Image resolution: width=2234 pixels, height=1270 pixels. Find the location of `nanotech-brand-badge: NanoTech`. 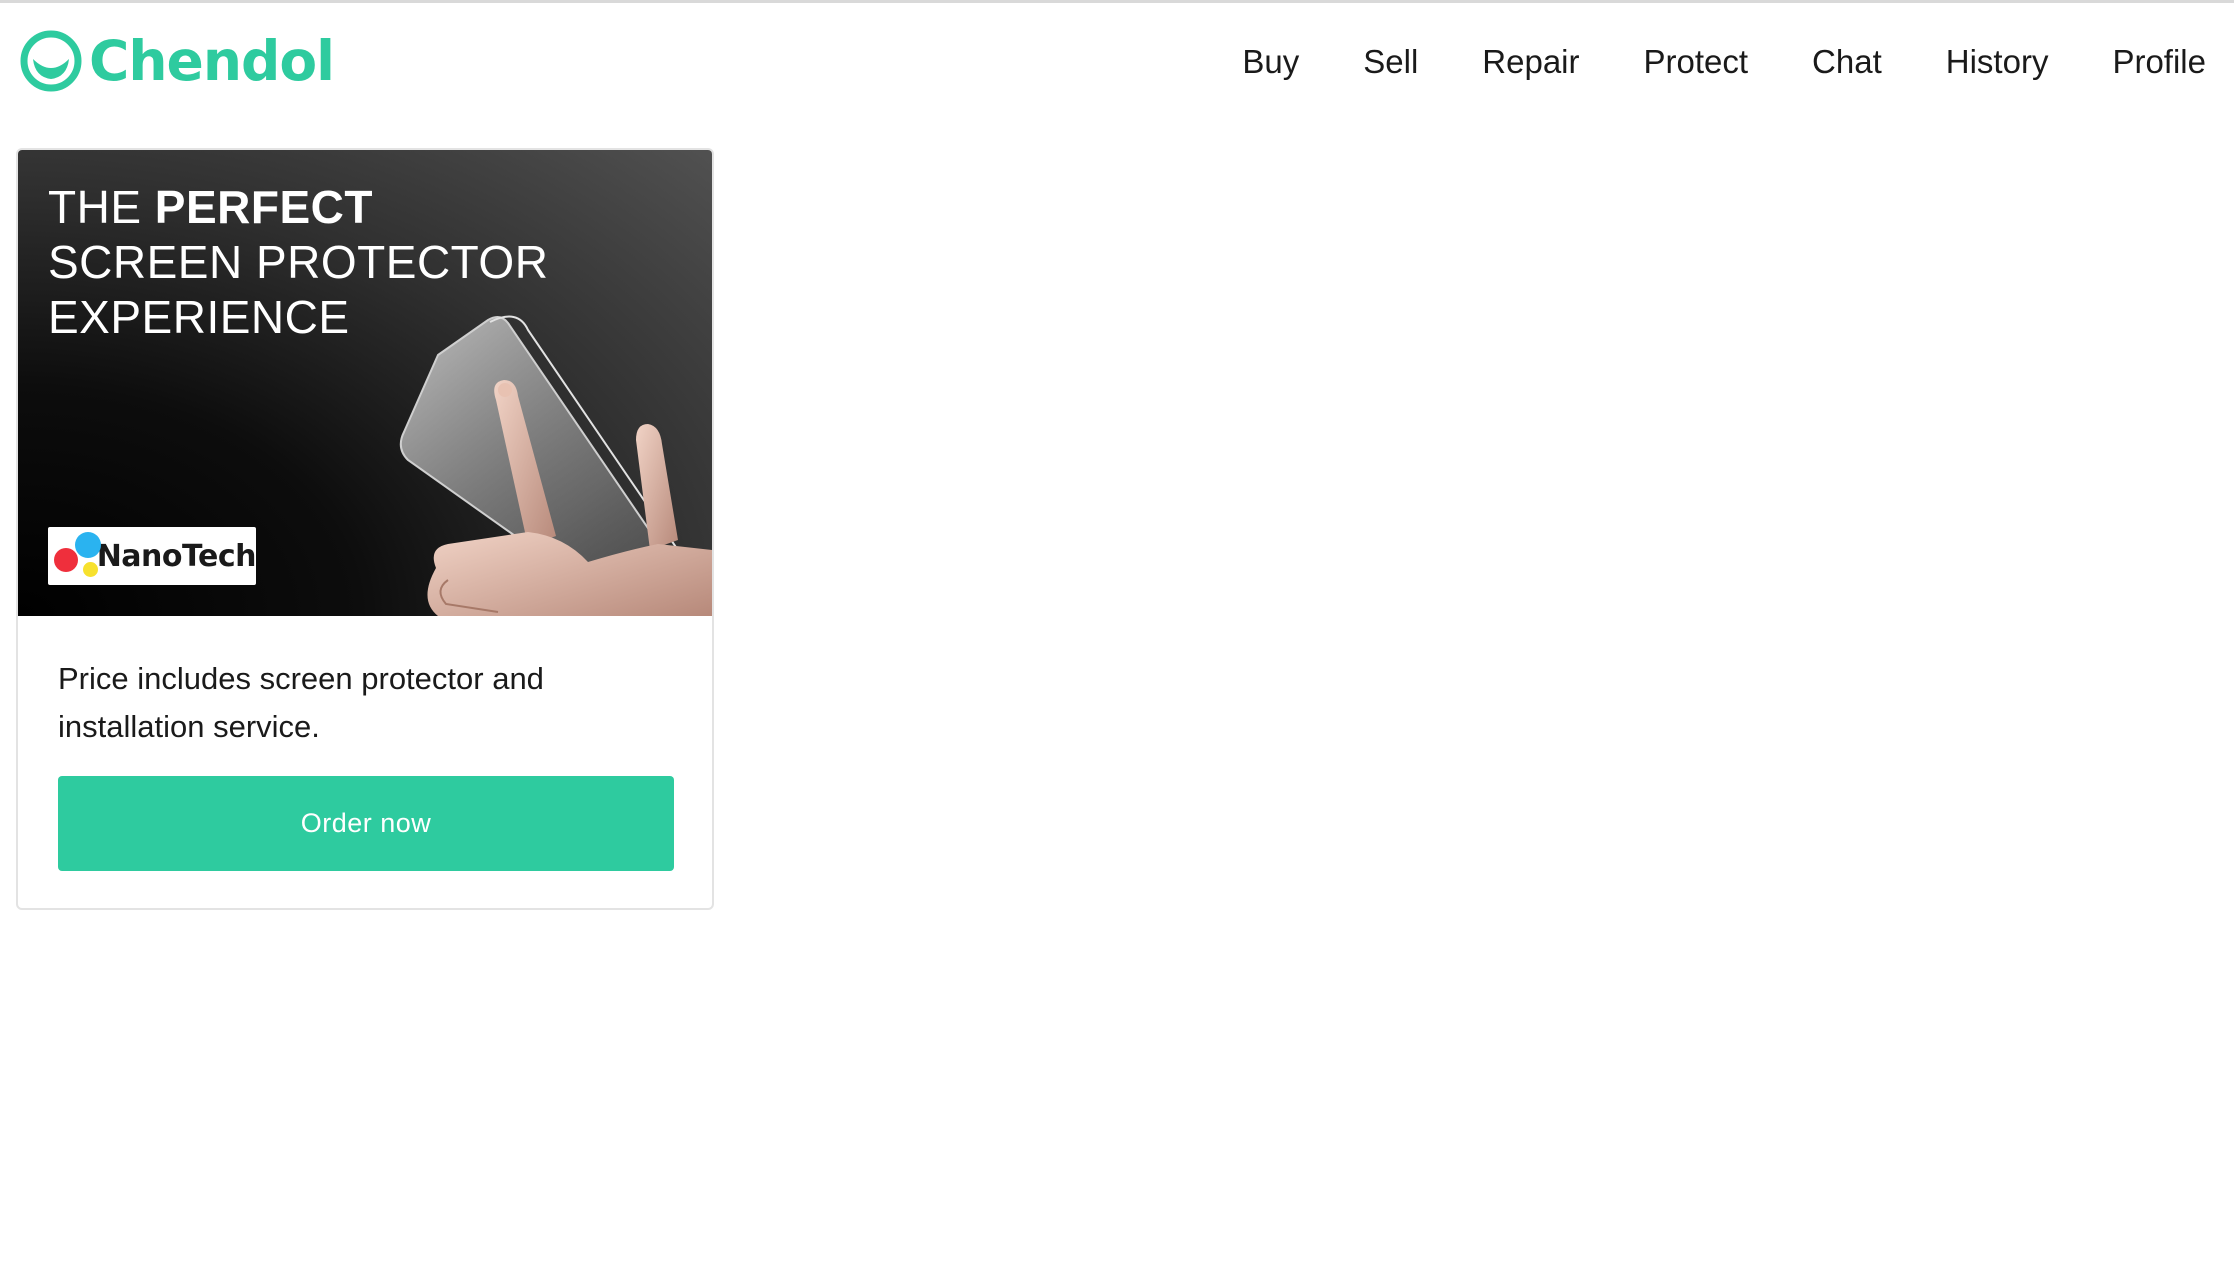

nanotech-brand-badge: NanoTech is located at coordinates (152, 556).